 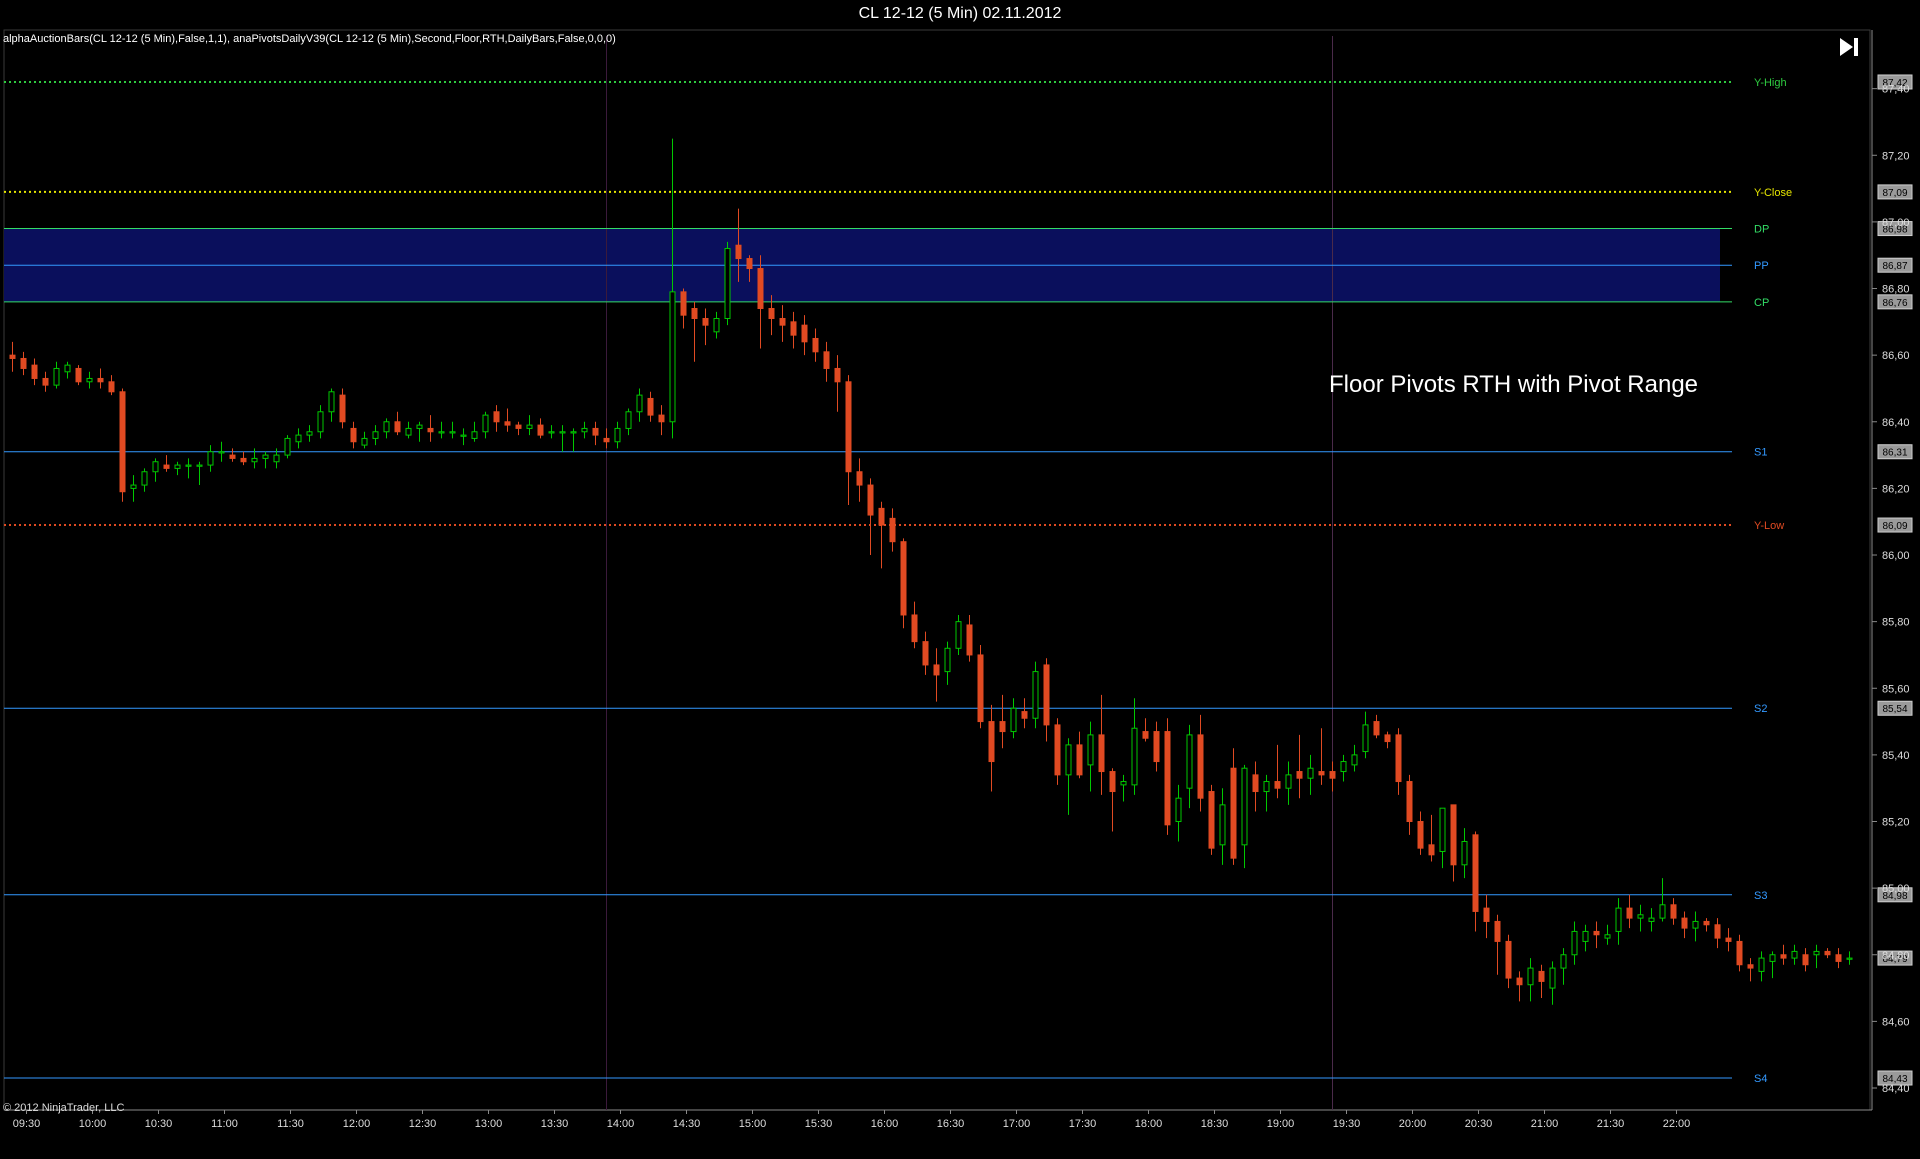 What do you see at coordinates (1896, 956) in the screenshot?
I see `y-tick-label: 84,80` at bounding box center [1896, 956].